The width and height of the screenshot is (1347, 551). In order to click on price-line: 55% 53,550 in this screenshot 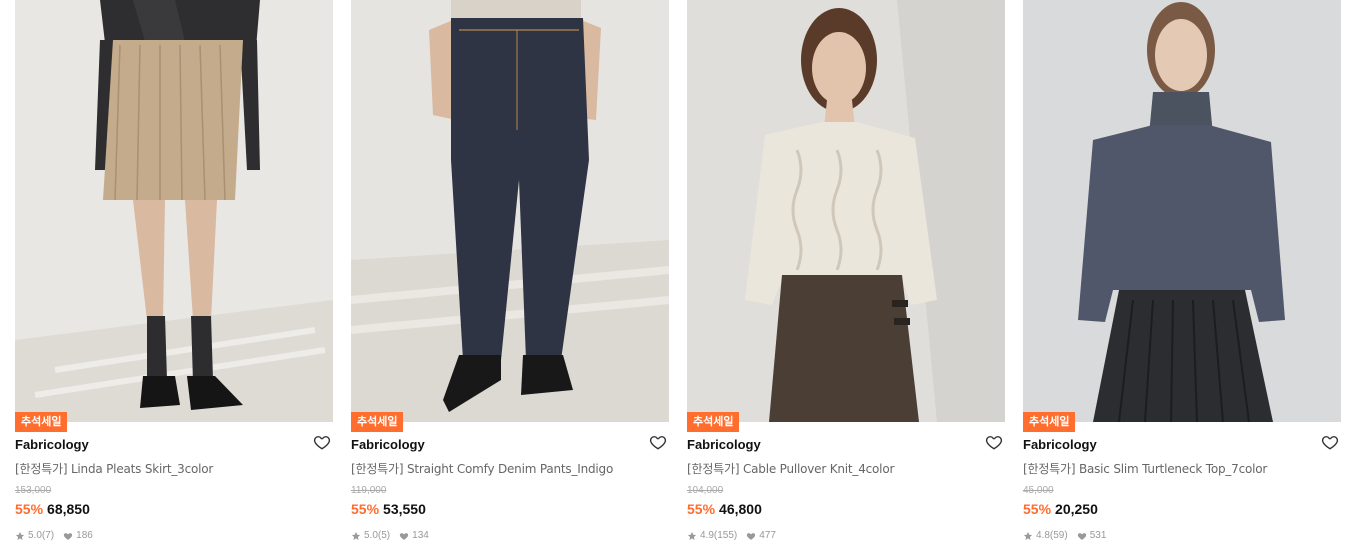, I will do `click(388, 509)`.